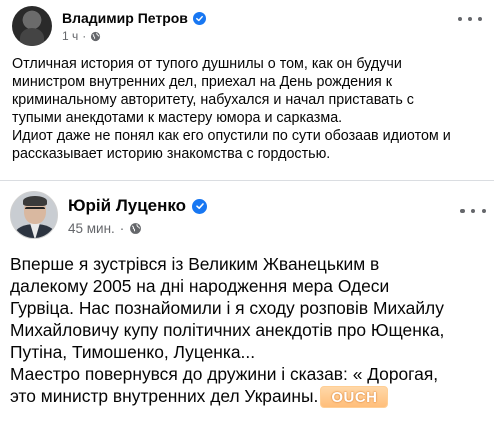 The height and width of the screenshot is (426, 494). What do you see at coordinates (70, 36) in the screenshot?
I see `post-time: 1 ч` at bounding box center [70, 36].